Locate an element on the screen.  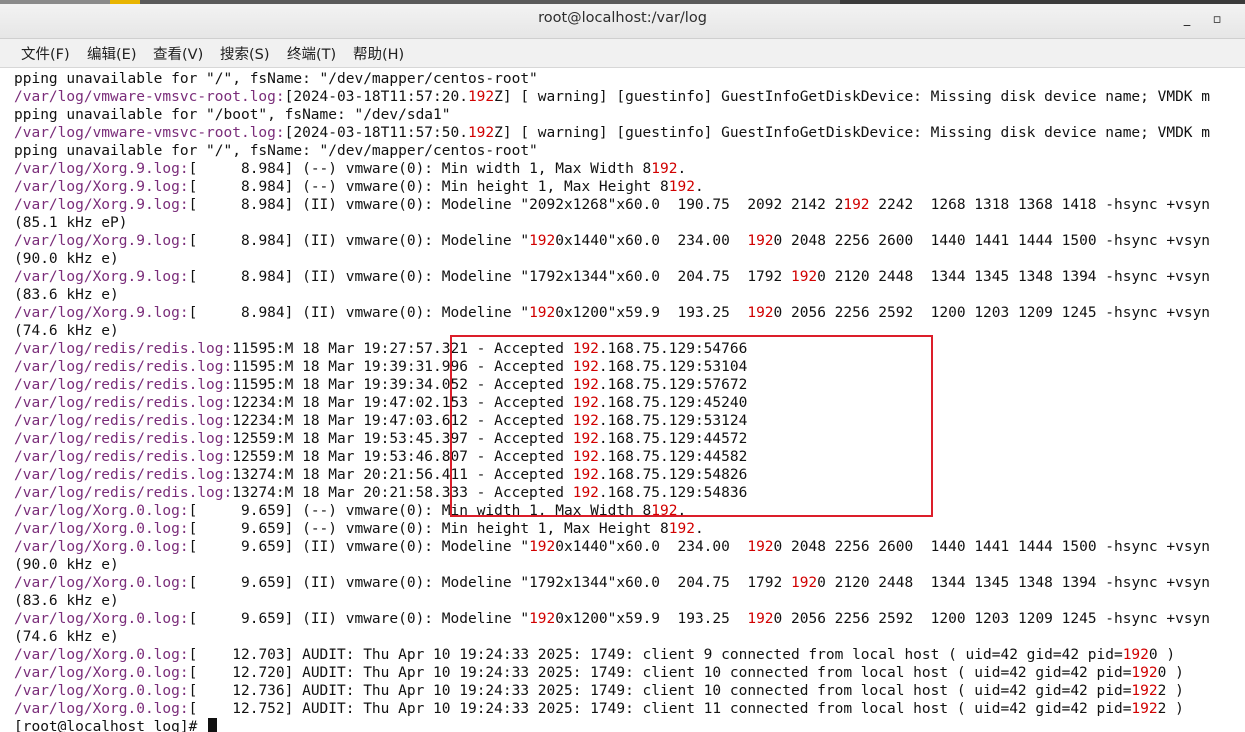
menu-edit: 编辑(E) is located at coordinates (111, 53).